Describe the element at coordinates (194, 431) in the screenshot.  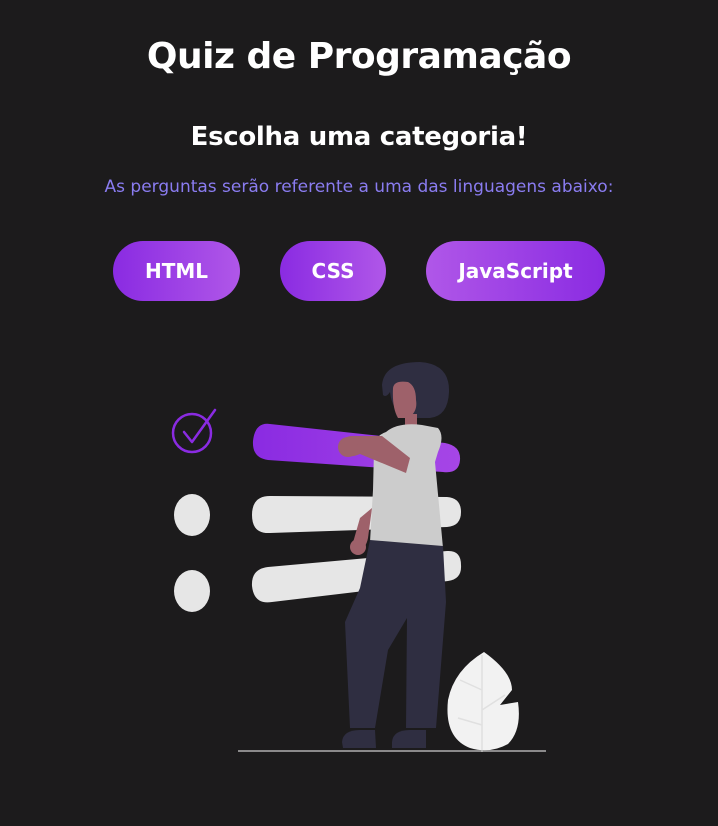
I see `checkmark-icon` at that location.